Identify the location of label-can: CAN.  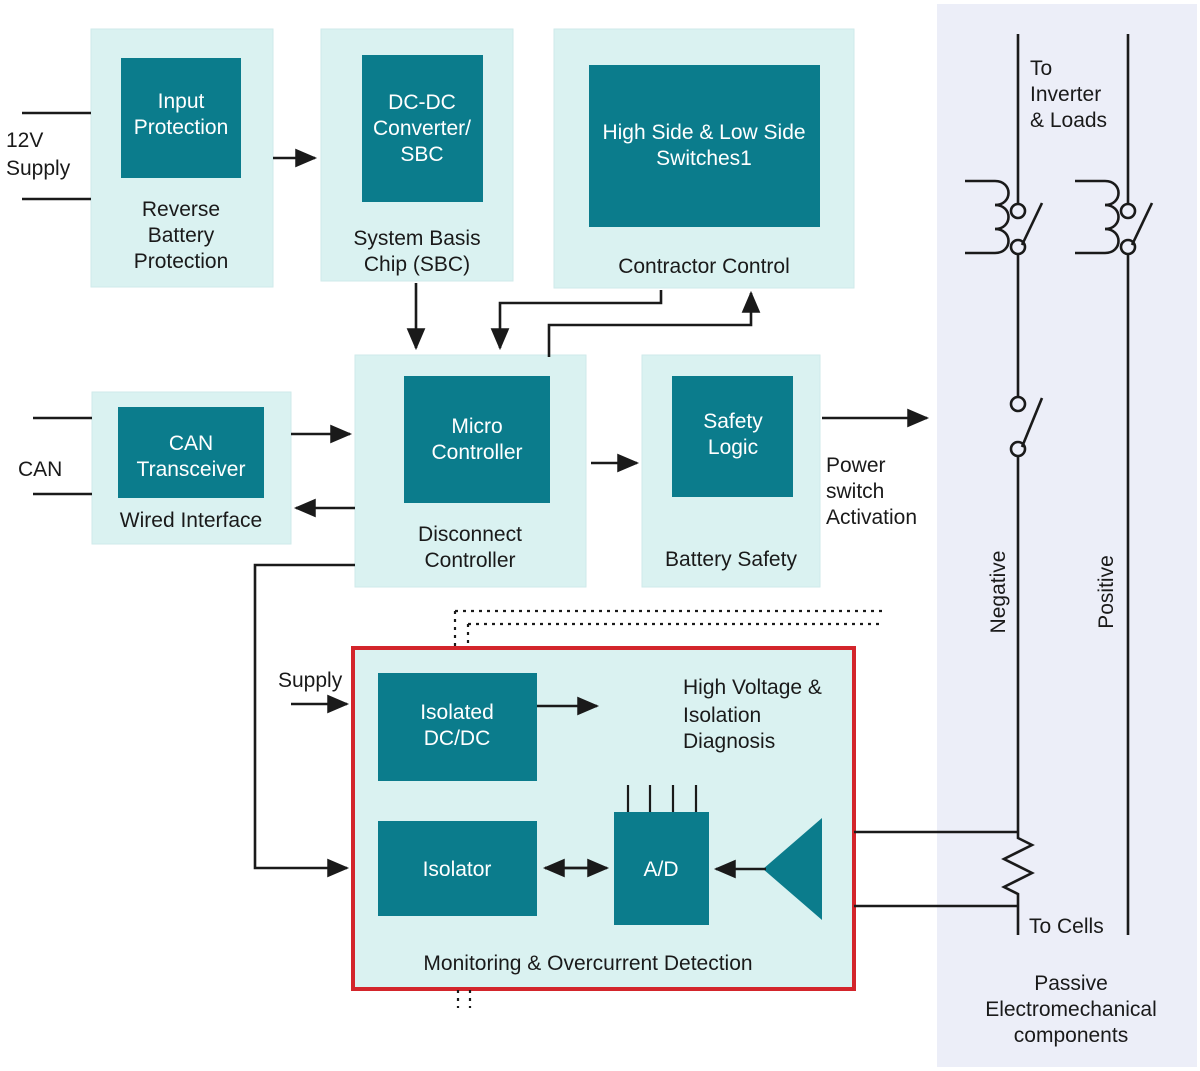
(40, 469).